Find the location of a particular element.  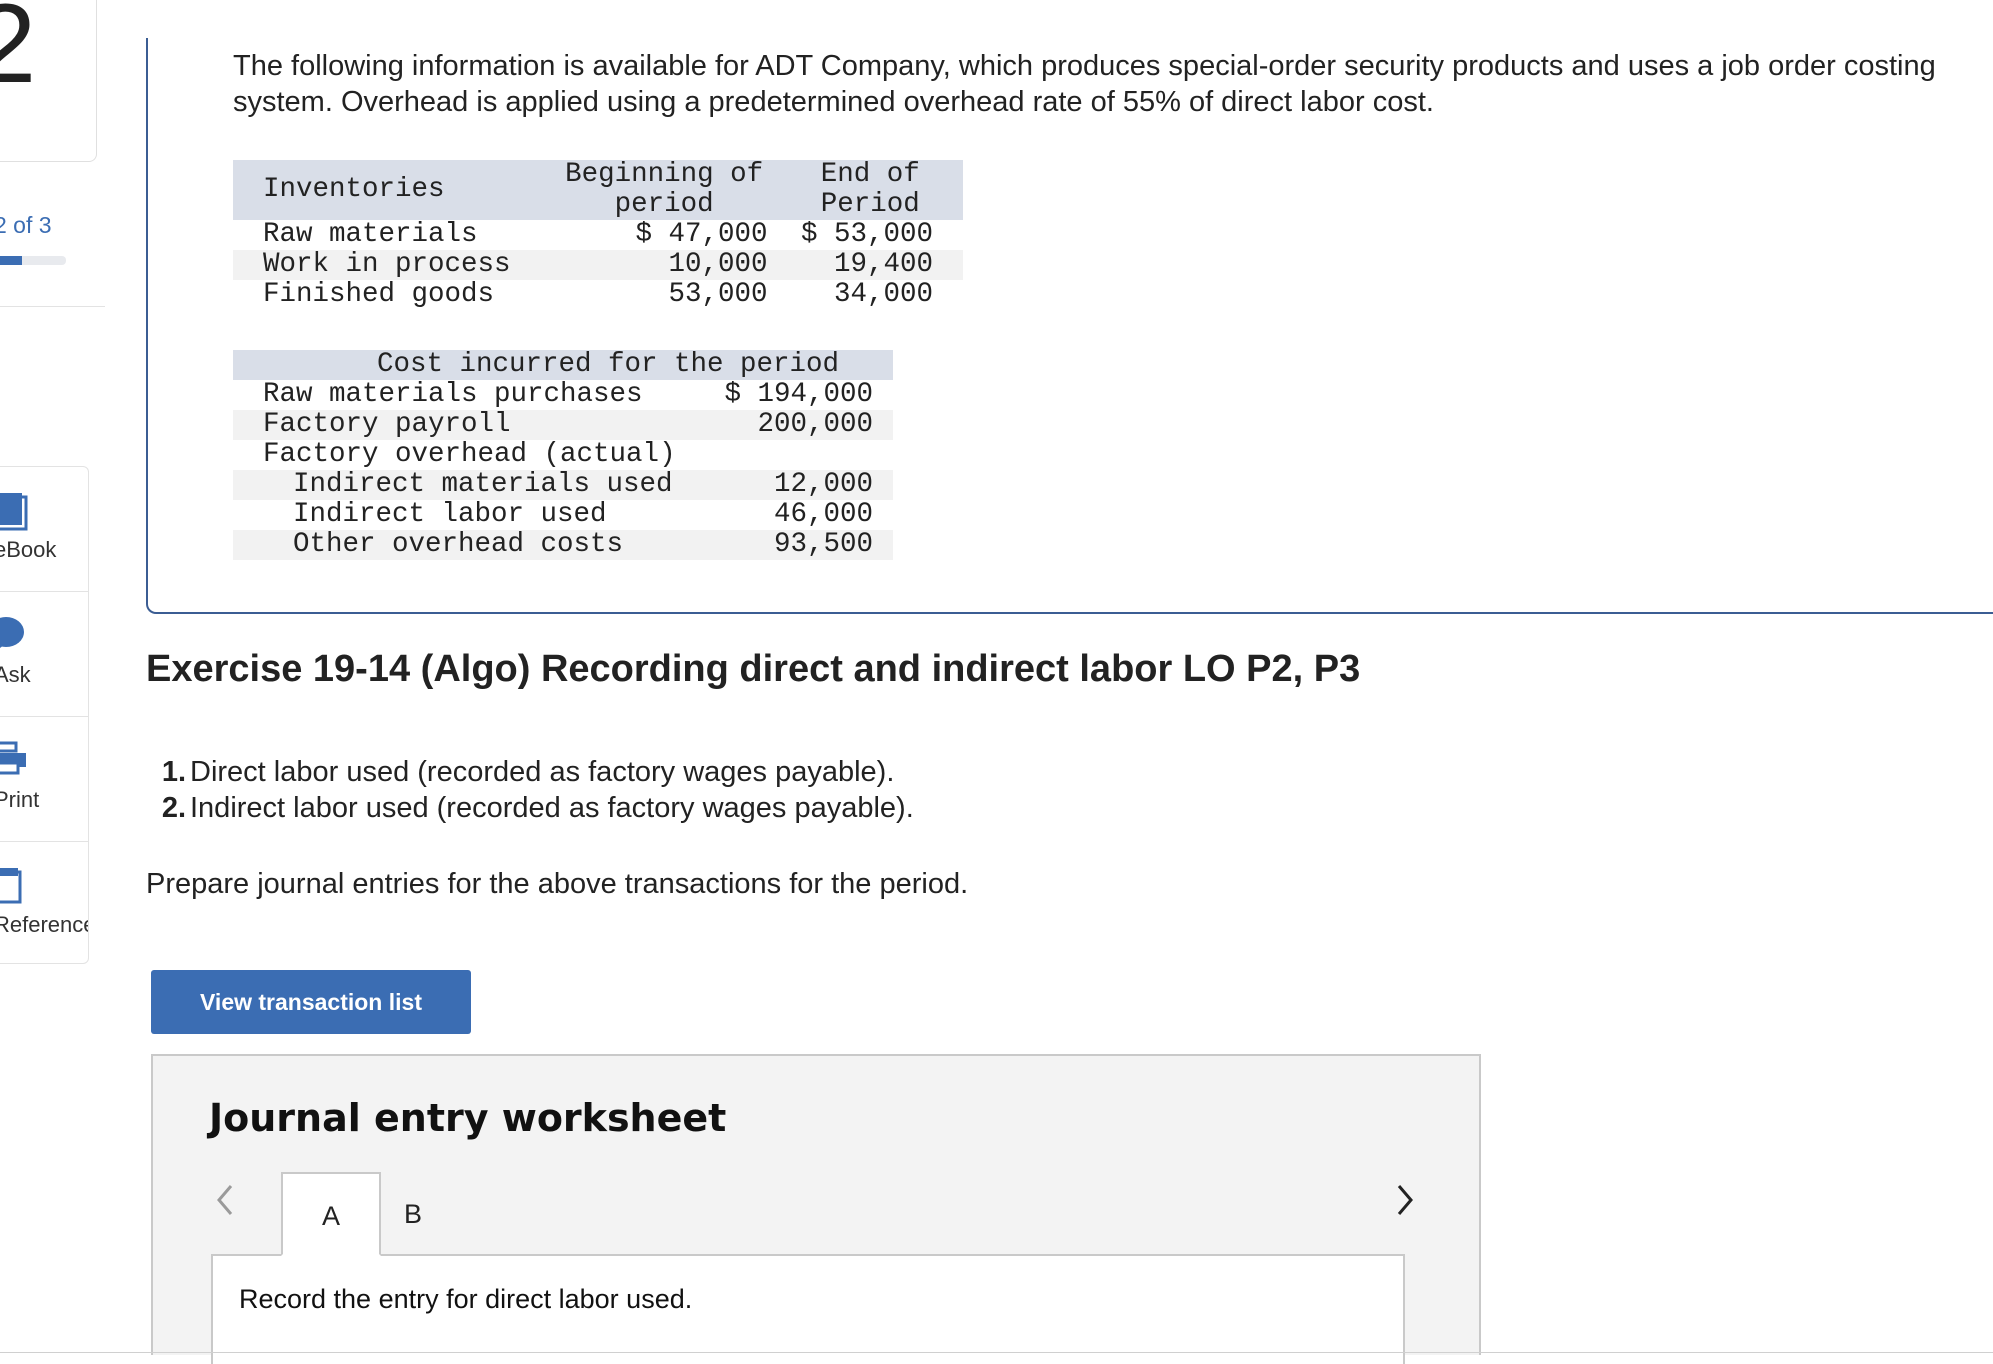

question-progress-fill is located at coordinates (11, 260).